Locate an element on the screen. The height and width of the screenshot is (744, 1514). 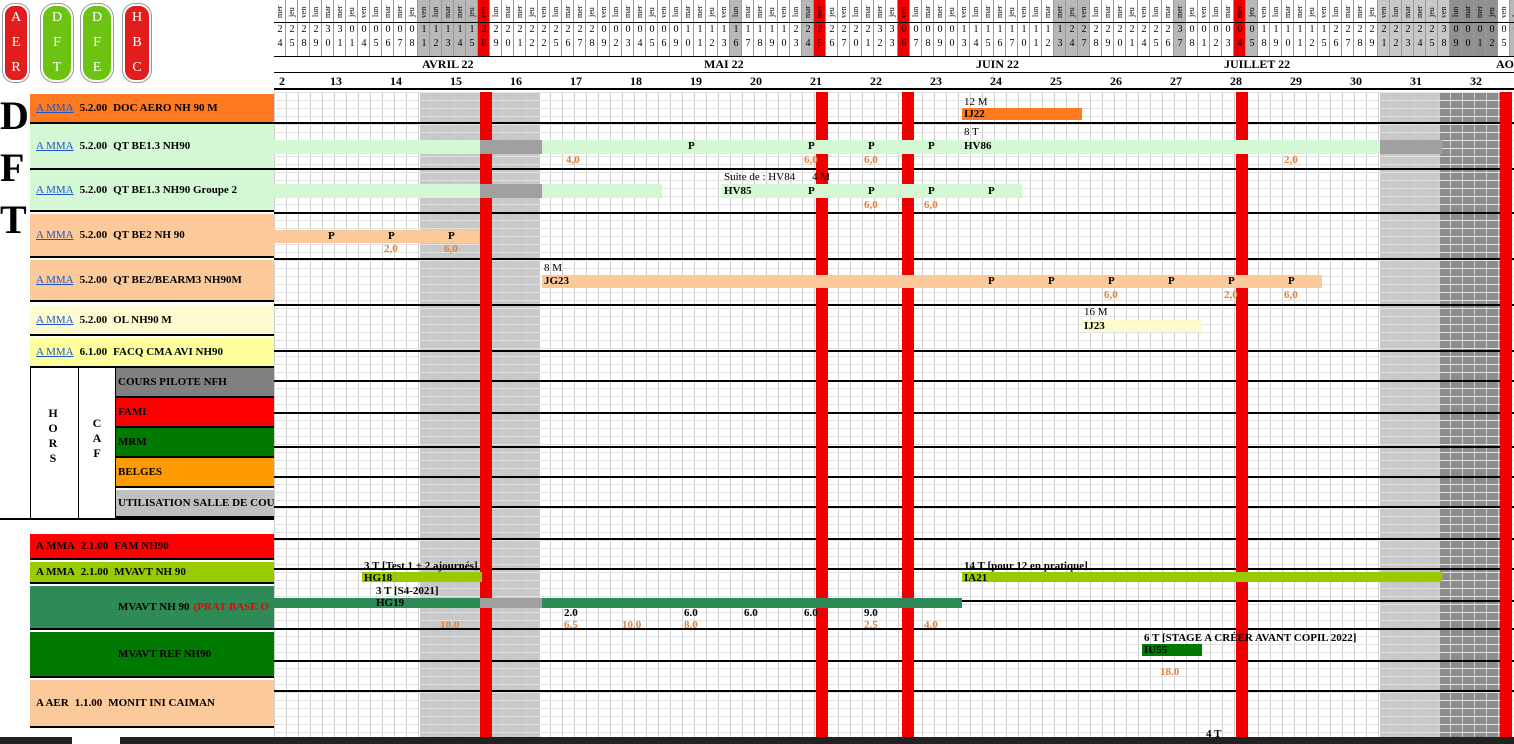
row-label: A AER 1.1.00 MONIT INI CAIMAN is located at coordinates (152, 704).